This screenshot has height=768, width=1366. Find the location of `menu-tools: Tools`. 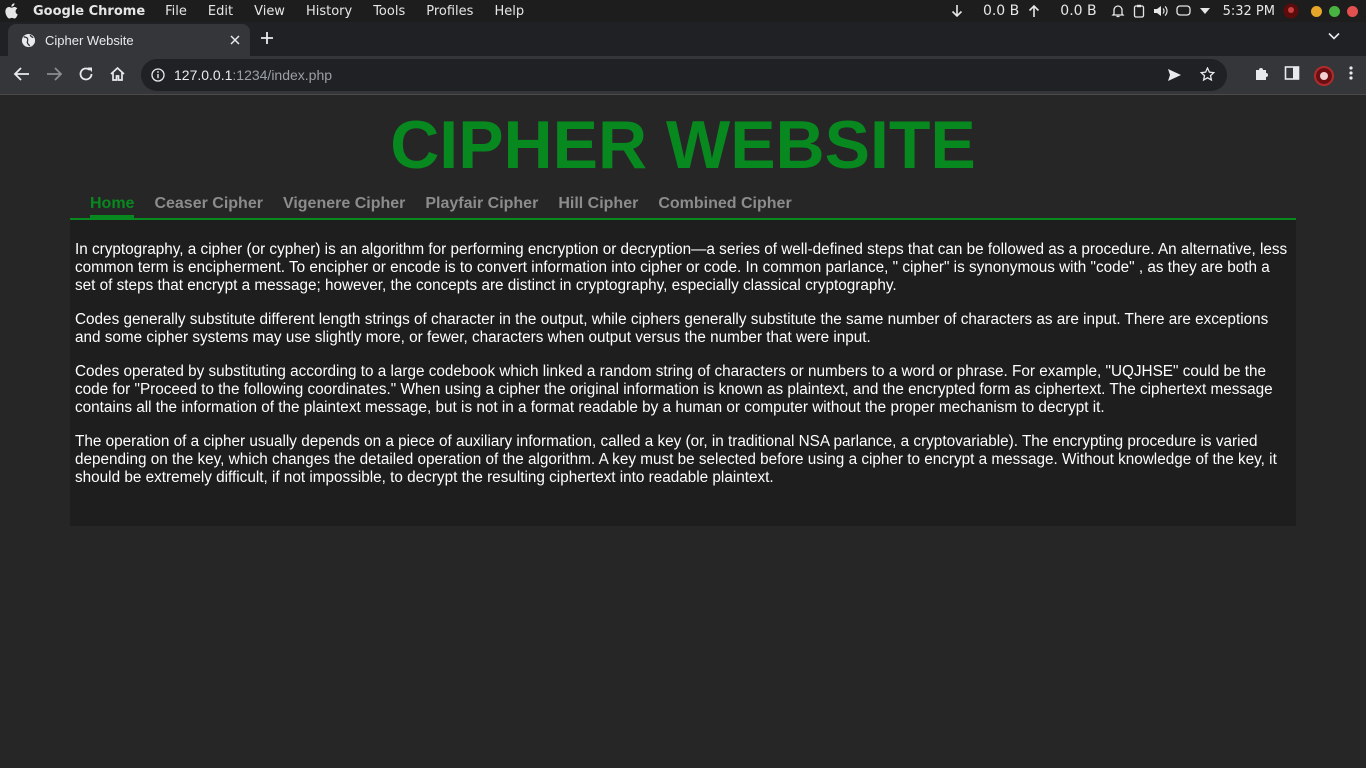

menu-tools: Tools is located at coordinates (389, 11).